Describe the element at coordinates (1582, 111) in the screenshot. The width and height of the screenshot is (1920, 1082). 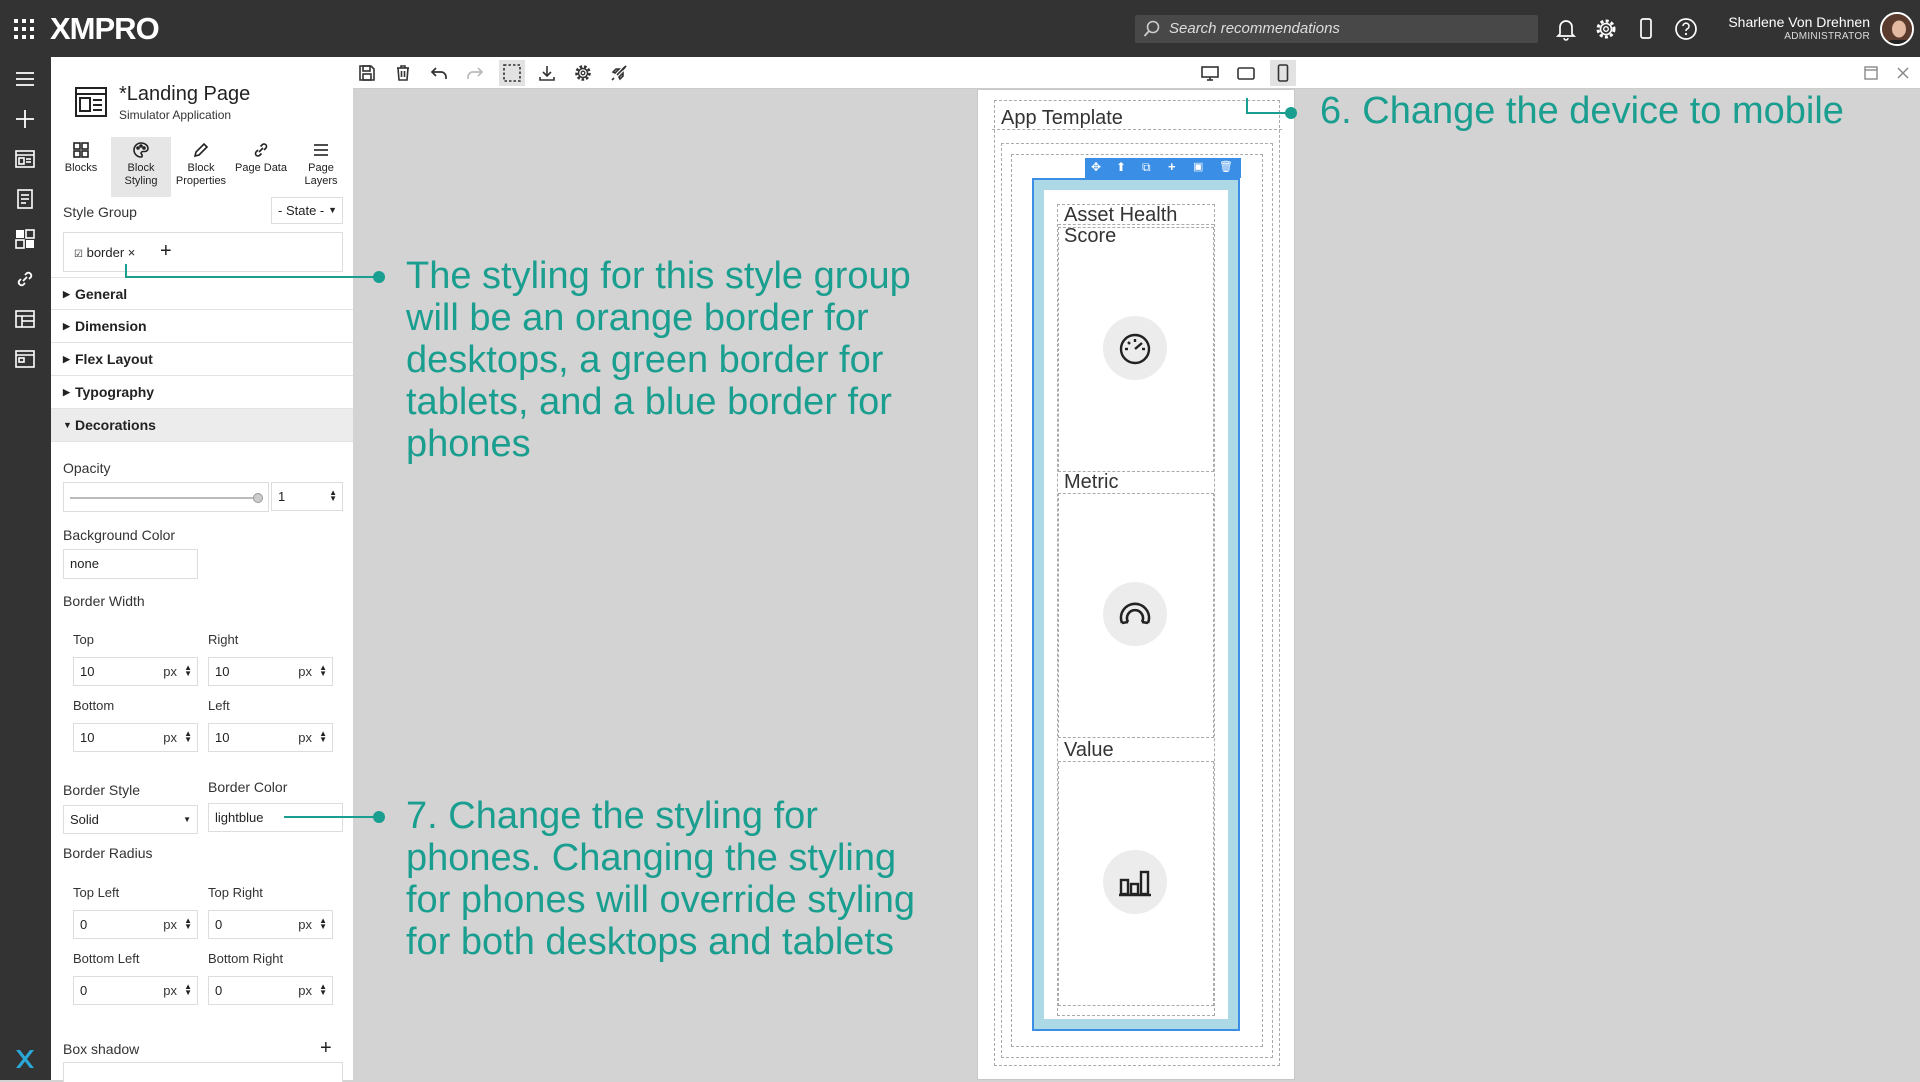
I see `callout-step-6: 6. Change the device to mobile` at that location.